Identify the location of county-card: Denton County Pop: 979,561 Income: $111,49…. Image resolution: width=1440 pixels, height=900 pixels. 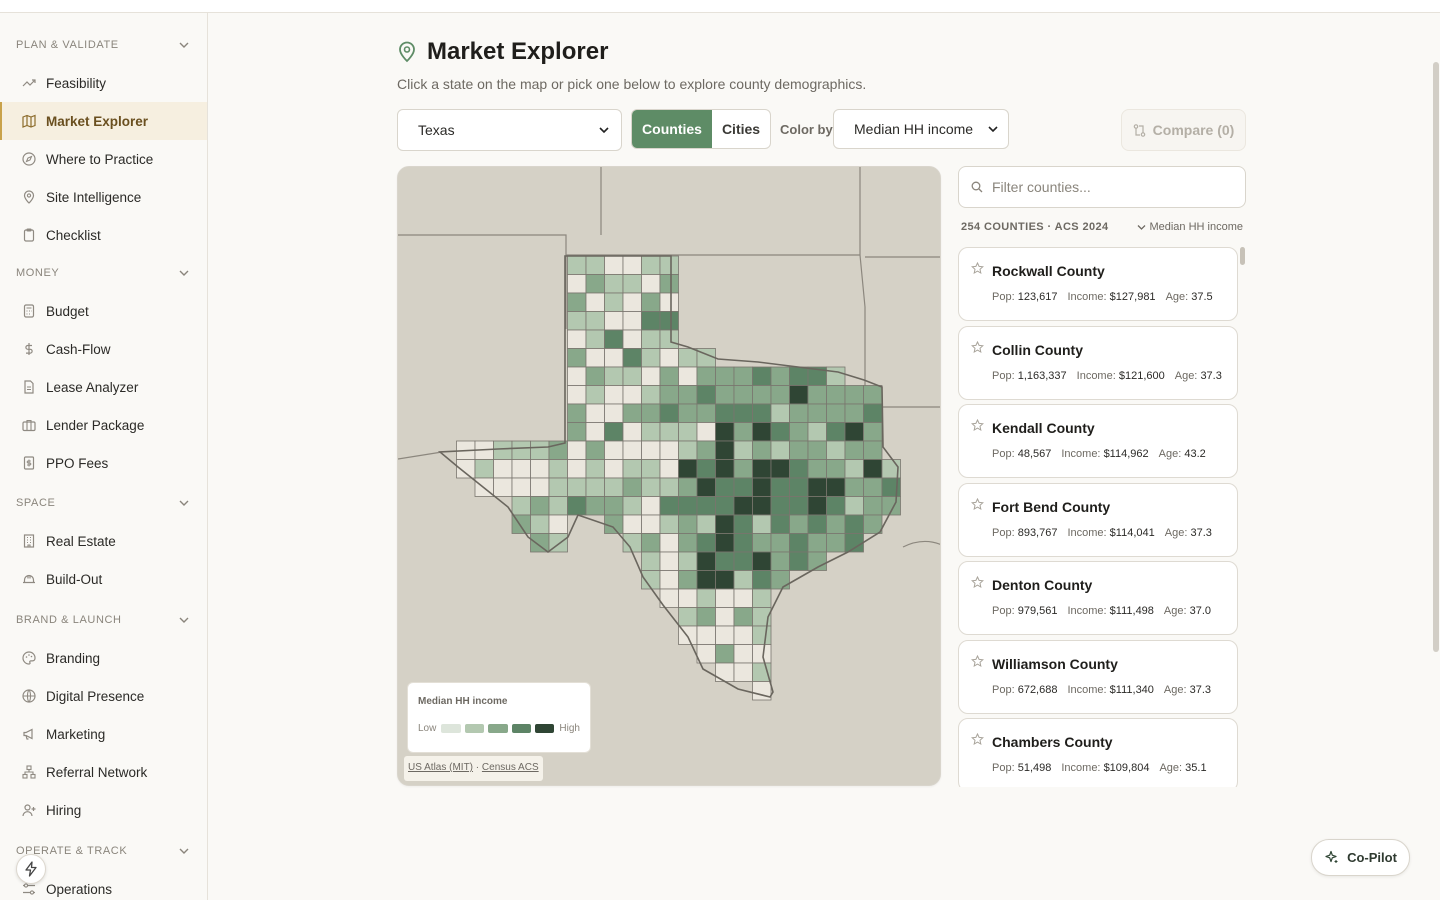
(1098, 598).